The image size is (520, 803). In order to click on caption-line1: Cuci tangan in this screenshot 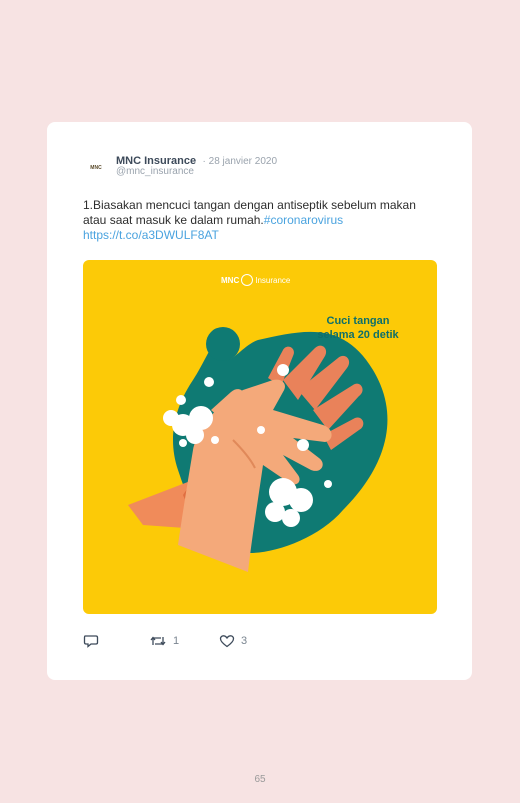, I will do `click(358, 321)`.